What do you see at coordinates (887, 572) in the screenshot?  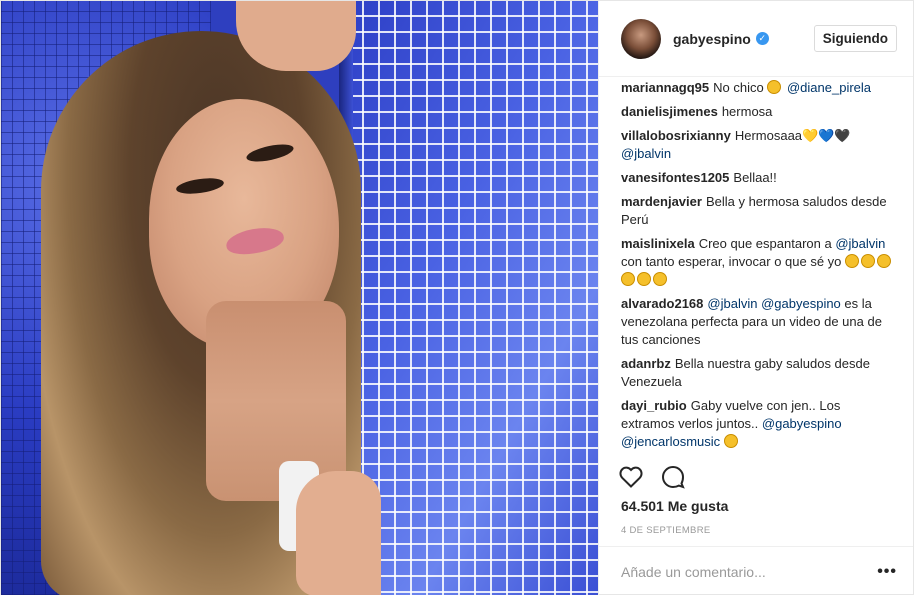 I see `more-options-icon: •••` at bounding box center [887, 572].